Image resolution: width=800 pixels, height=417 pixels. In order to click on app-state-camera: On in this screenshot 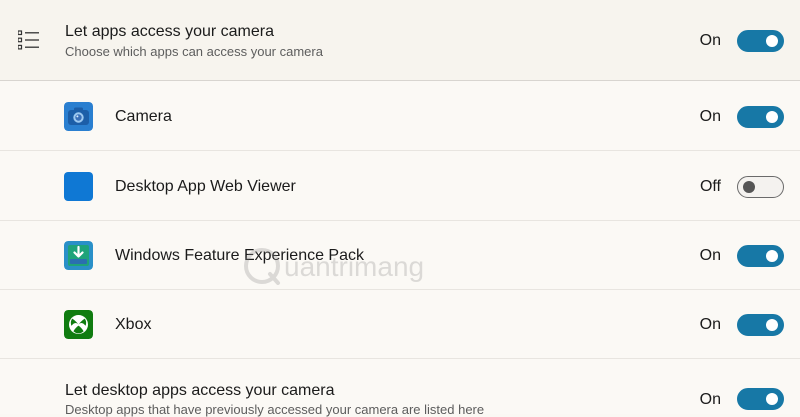, I will do `click(710, 116)`.